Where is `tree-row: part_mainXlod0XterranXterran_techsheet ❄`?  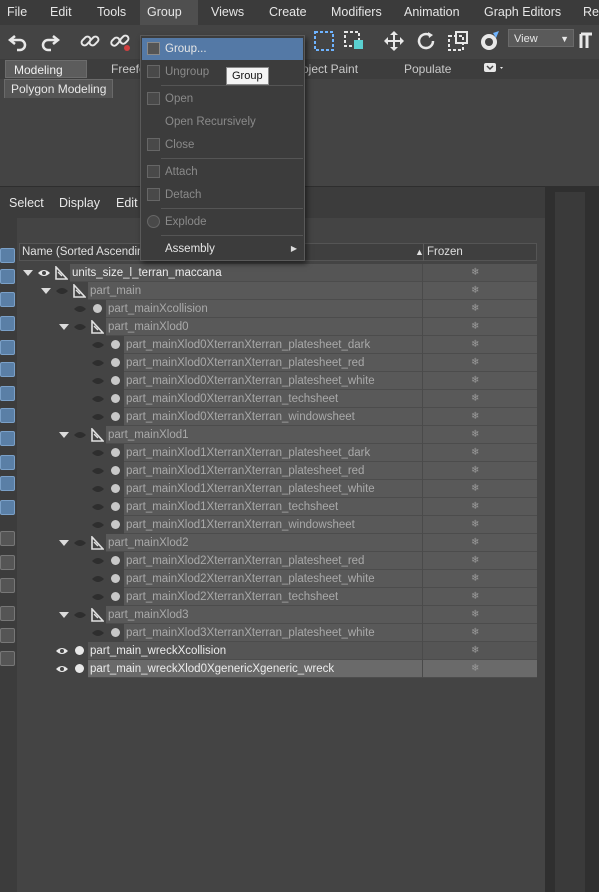
tree-row: part_mainXlod0XterranXterran_techsheet ❄ is located at coordinates (278, 399).